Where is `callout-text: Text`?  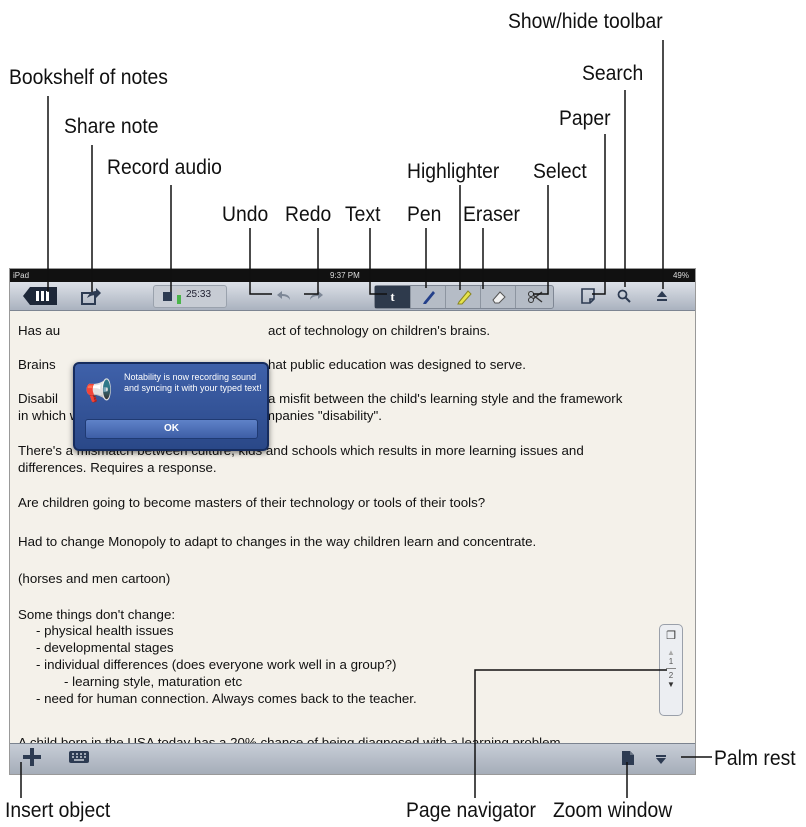 callout-text: Text is located at coordinates (363, 214).